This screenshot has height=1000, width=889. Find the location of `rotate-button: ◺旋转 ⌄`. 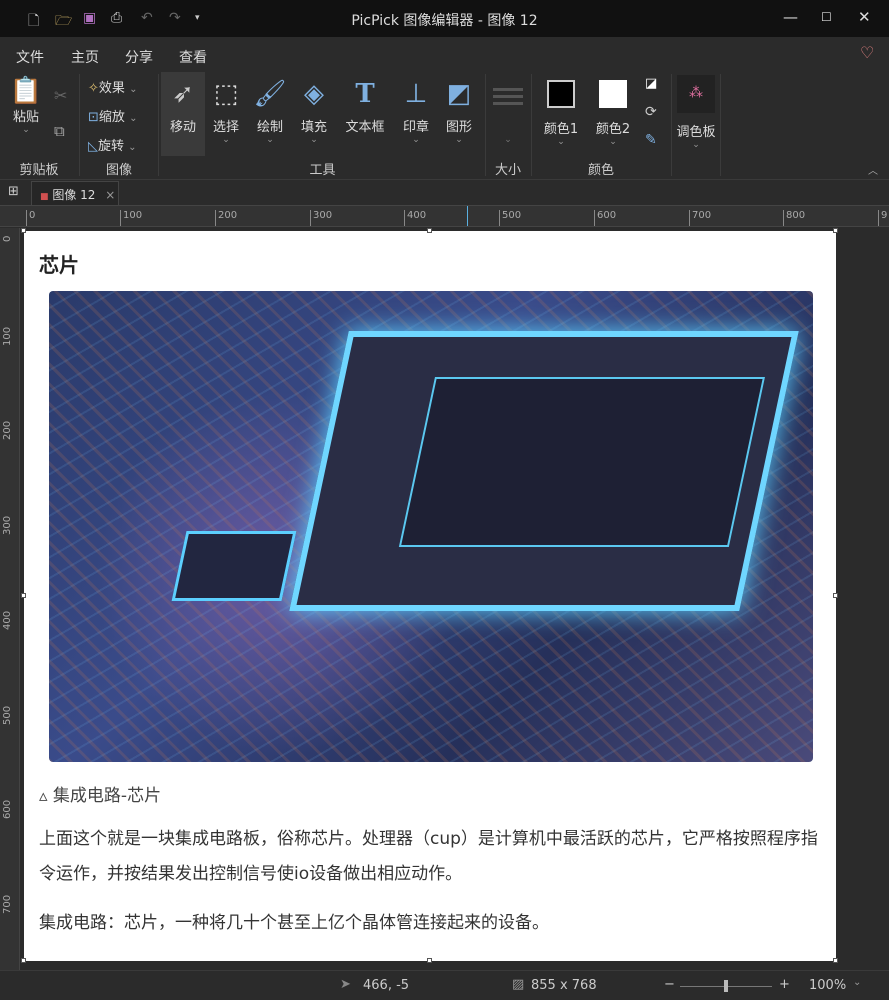

rotate-button: ◺旋转 ⌄ is located at coordinates (112, 144).